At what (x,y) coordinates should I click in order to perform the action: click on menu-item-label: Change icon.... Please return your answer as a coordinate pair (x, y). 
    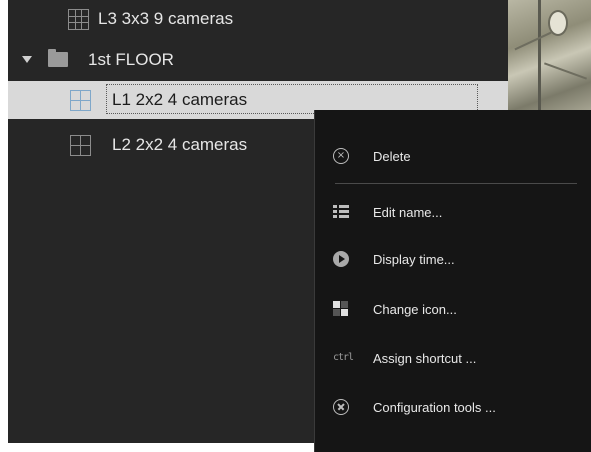
    Looking at the image, I should click on (415, 309).